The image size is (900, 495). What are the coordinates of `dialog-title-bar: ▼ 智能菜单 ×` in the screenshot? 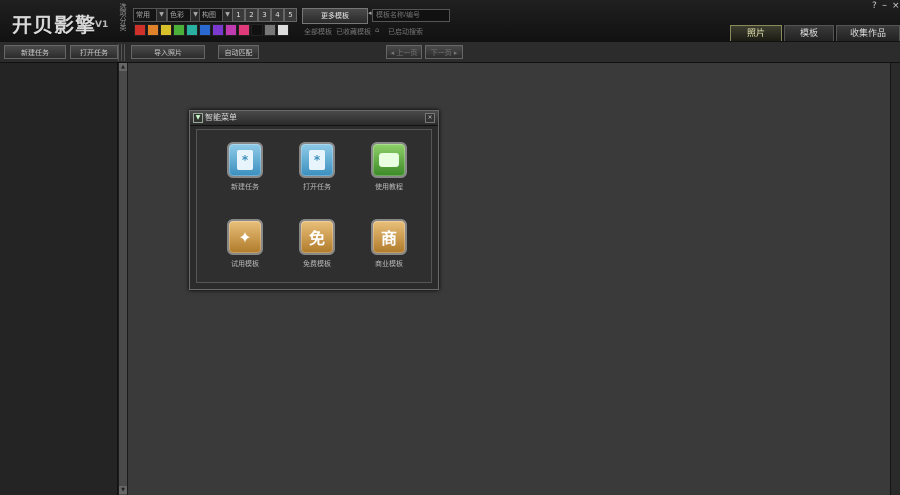 It's located at (314, 118).